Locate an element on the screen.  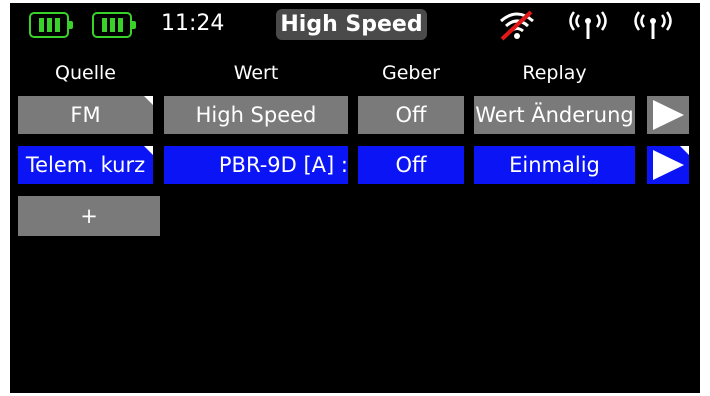
column-header-quelle: Quelle is located at coordinates (85, 73).